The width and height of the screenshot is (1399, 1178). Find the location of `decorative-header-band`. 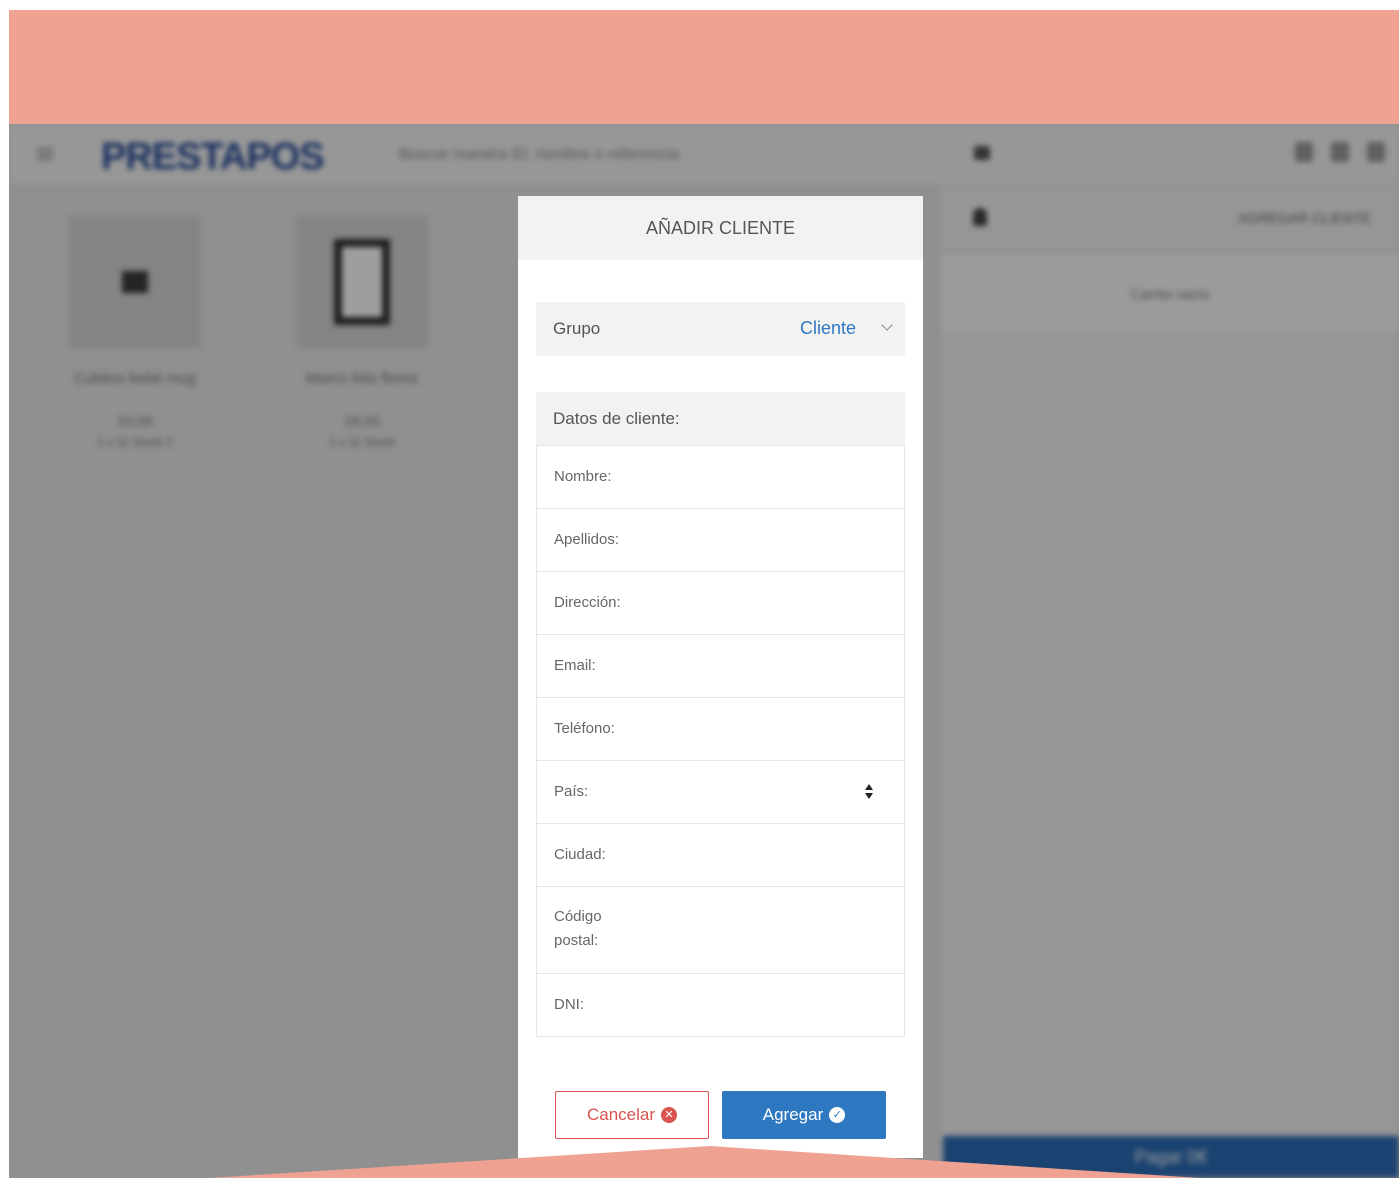

decorative-header-band is located at coordinates (704, 67).